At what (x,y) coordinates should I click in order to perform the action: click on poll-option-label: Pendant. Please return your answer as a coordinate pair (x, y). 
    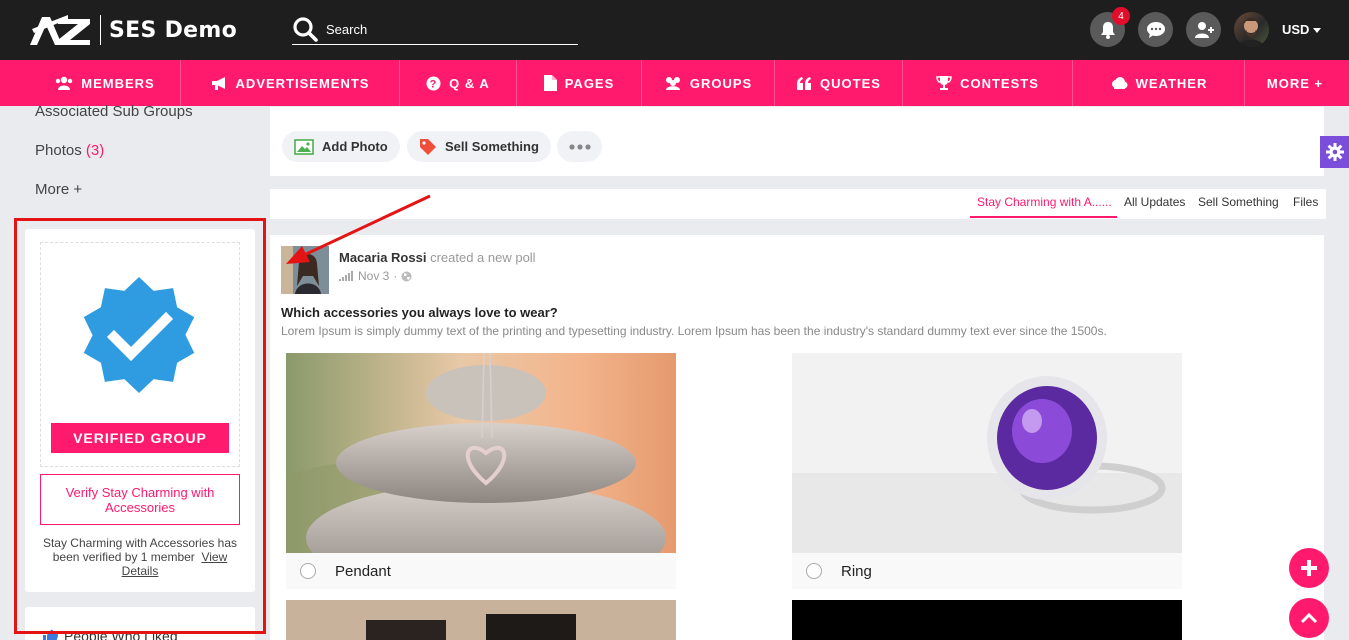
    Looking at the image, I should click on (363, 571).